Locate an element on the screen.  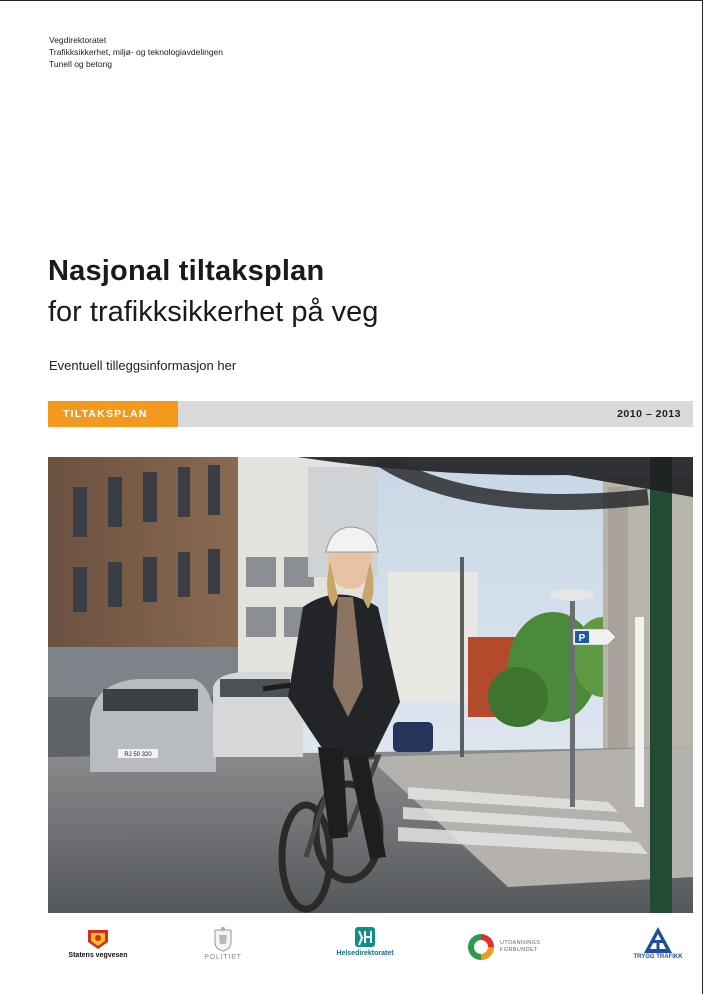
category-tag: TILTAKSPLAN is located at coordinates (113, 414).